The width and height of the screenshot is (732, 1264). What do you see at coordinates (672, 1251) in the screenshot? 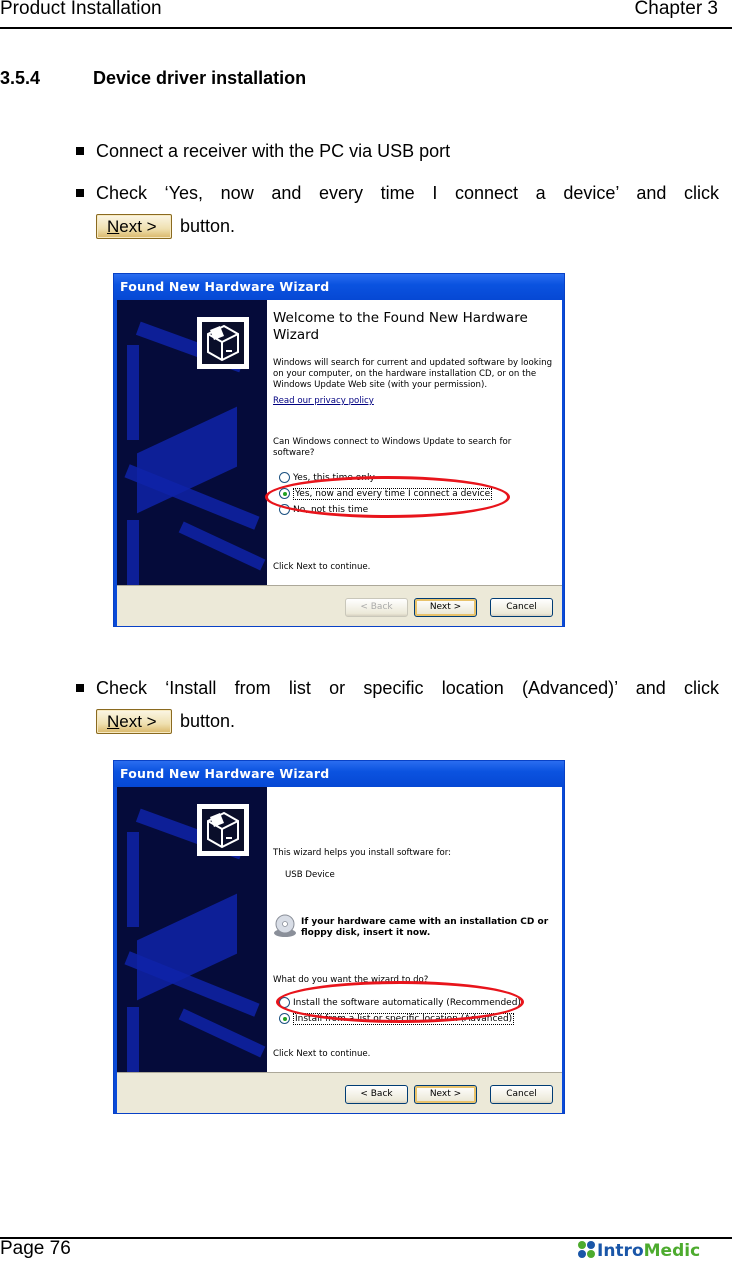
I see `logo-text-medic: Medic` at bounding box center [672, 1251].